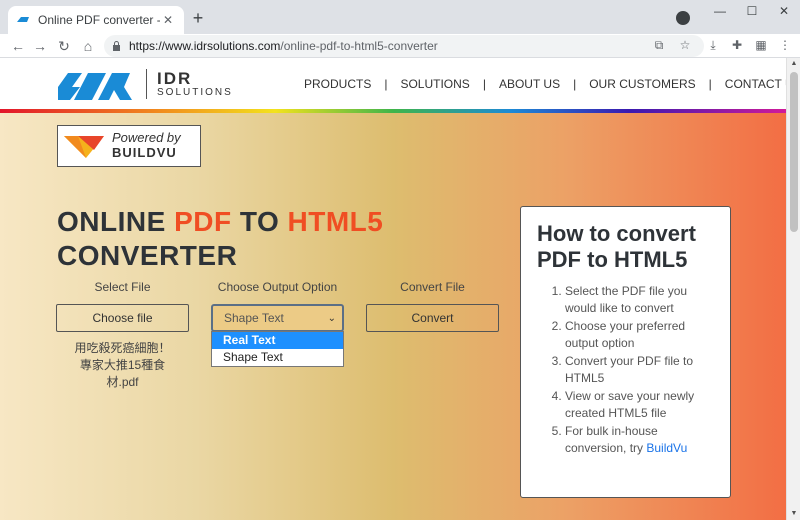  What do you see at coordinates (529, 84) in the screenshot?
I see `nav-about-us: ABOUT US` at bounding box center [529, 84].